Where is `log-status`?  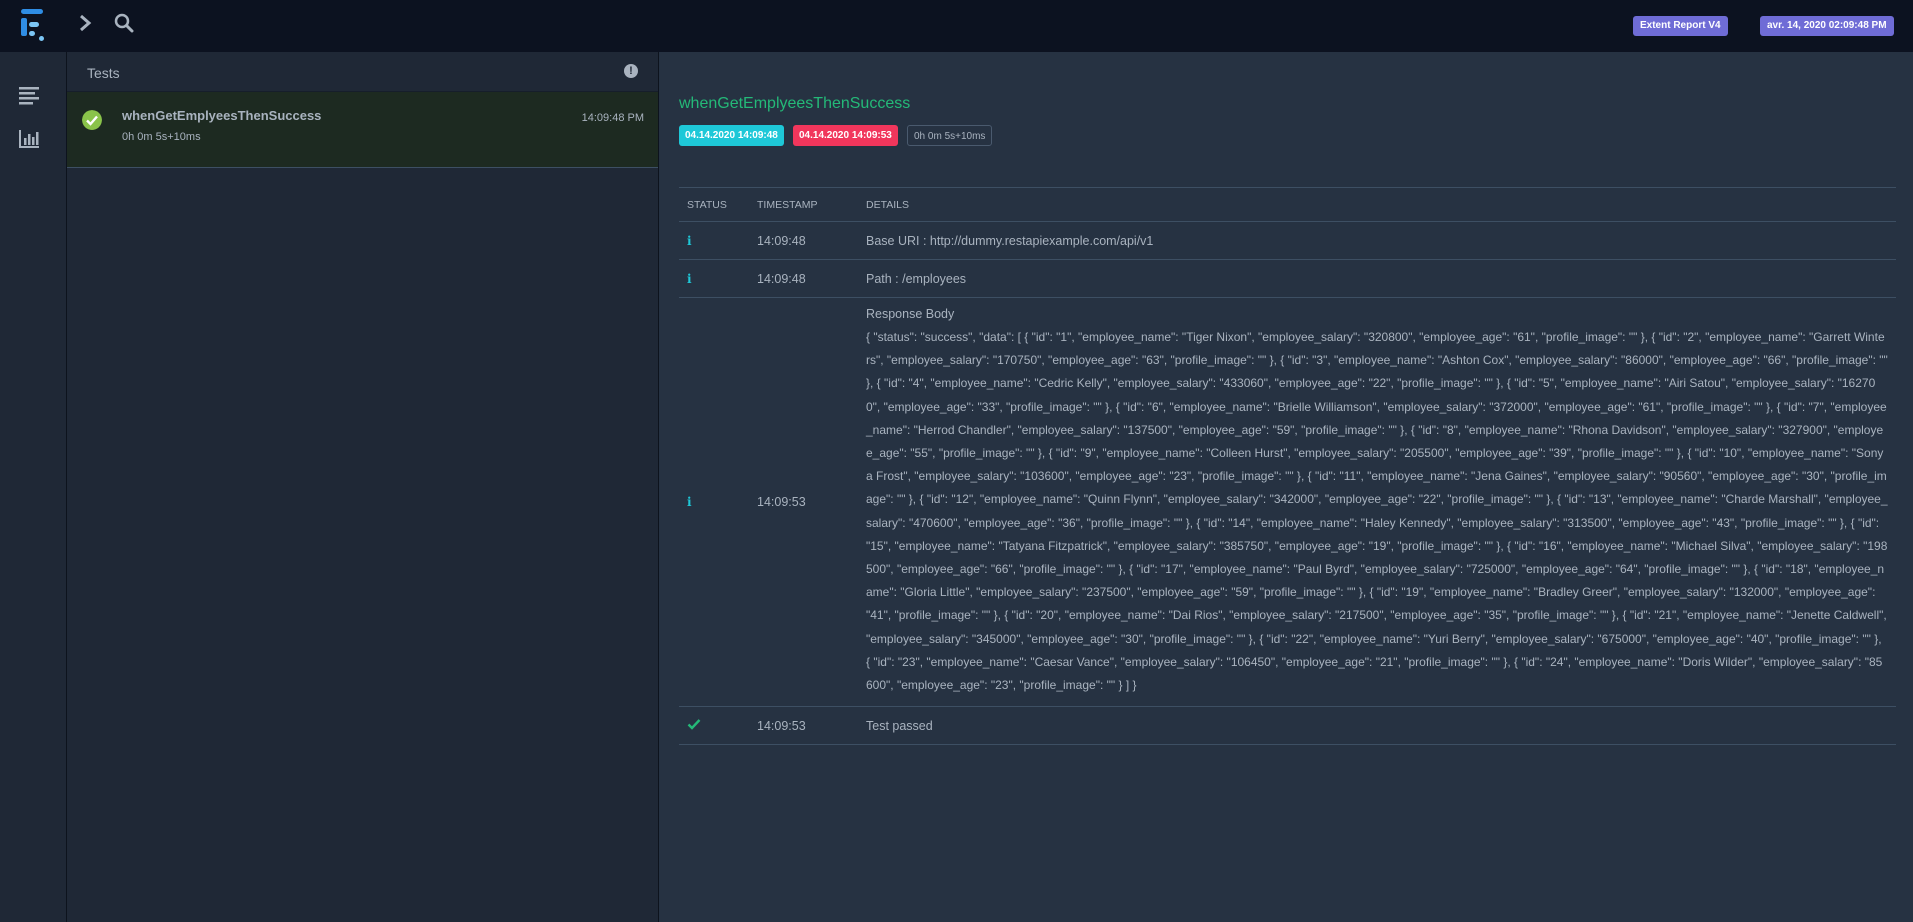
log-status is located at coordinates (714, 726).